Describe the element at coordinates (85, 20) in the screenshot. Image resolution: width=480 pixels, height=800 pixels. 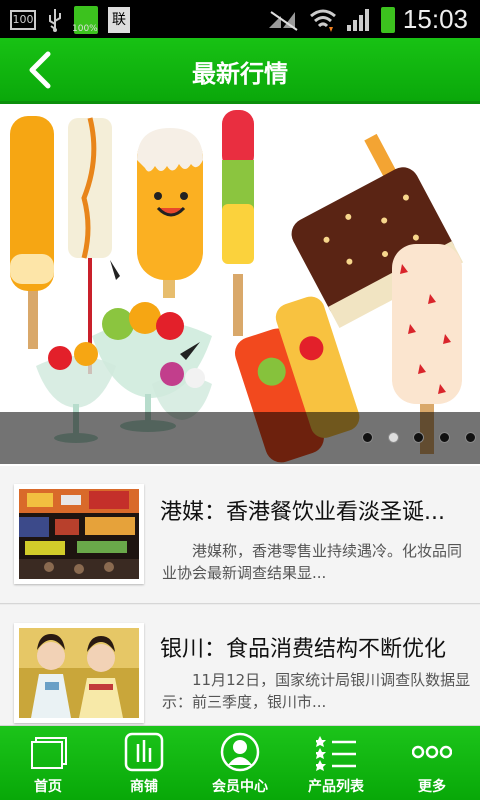
I see `battery-icon: 100%` at that location.